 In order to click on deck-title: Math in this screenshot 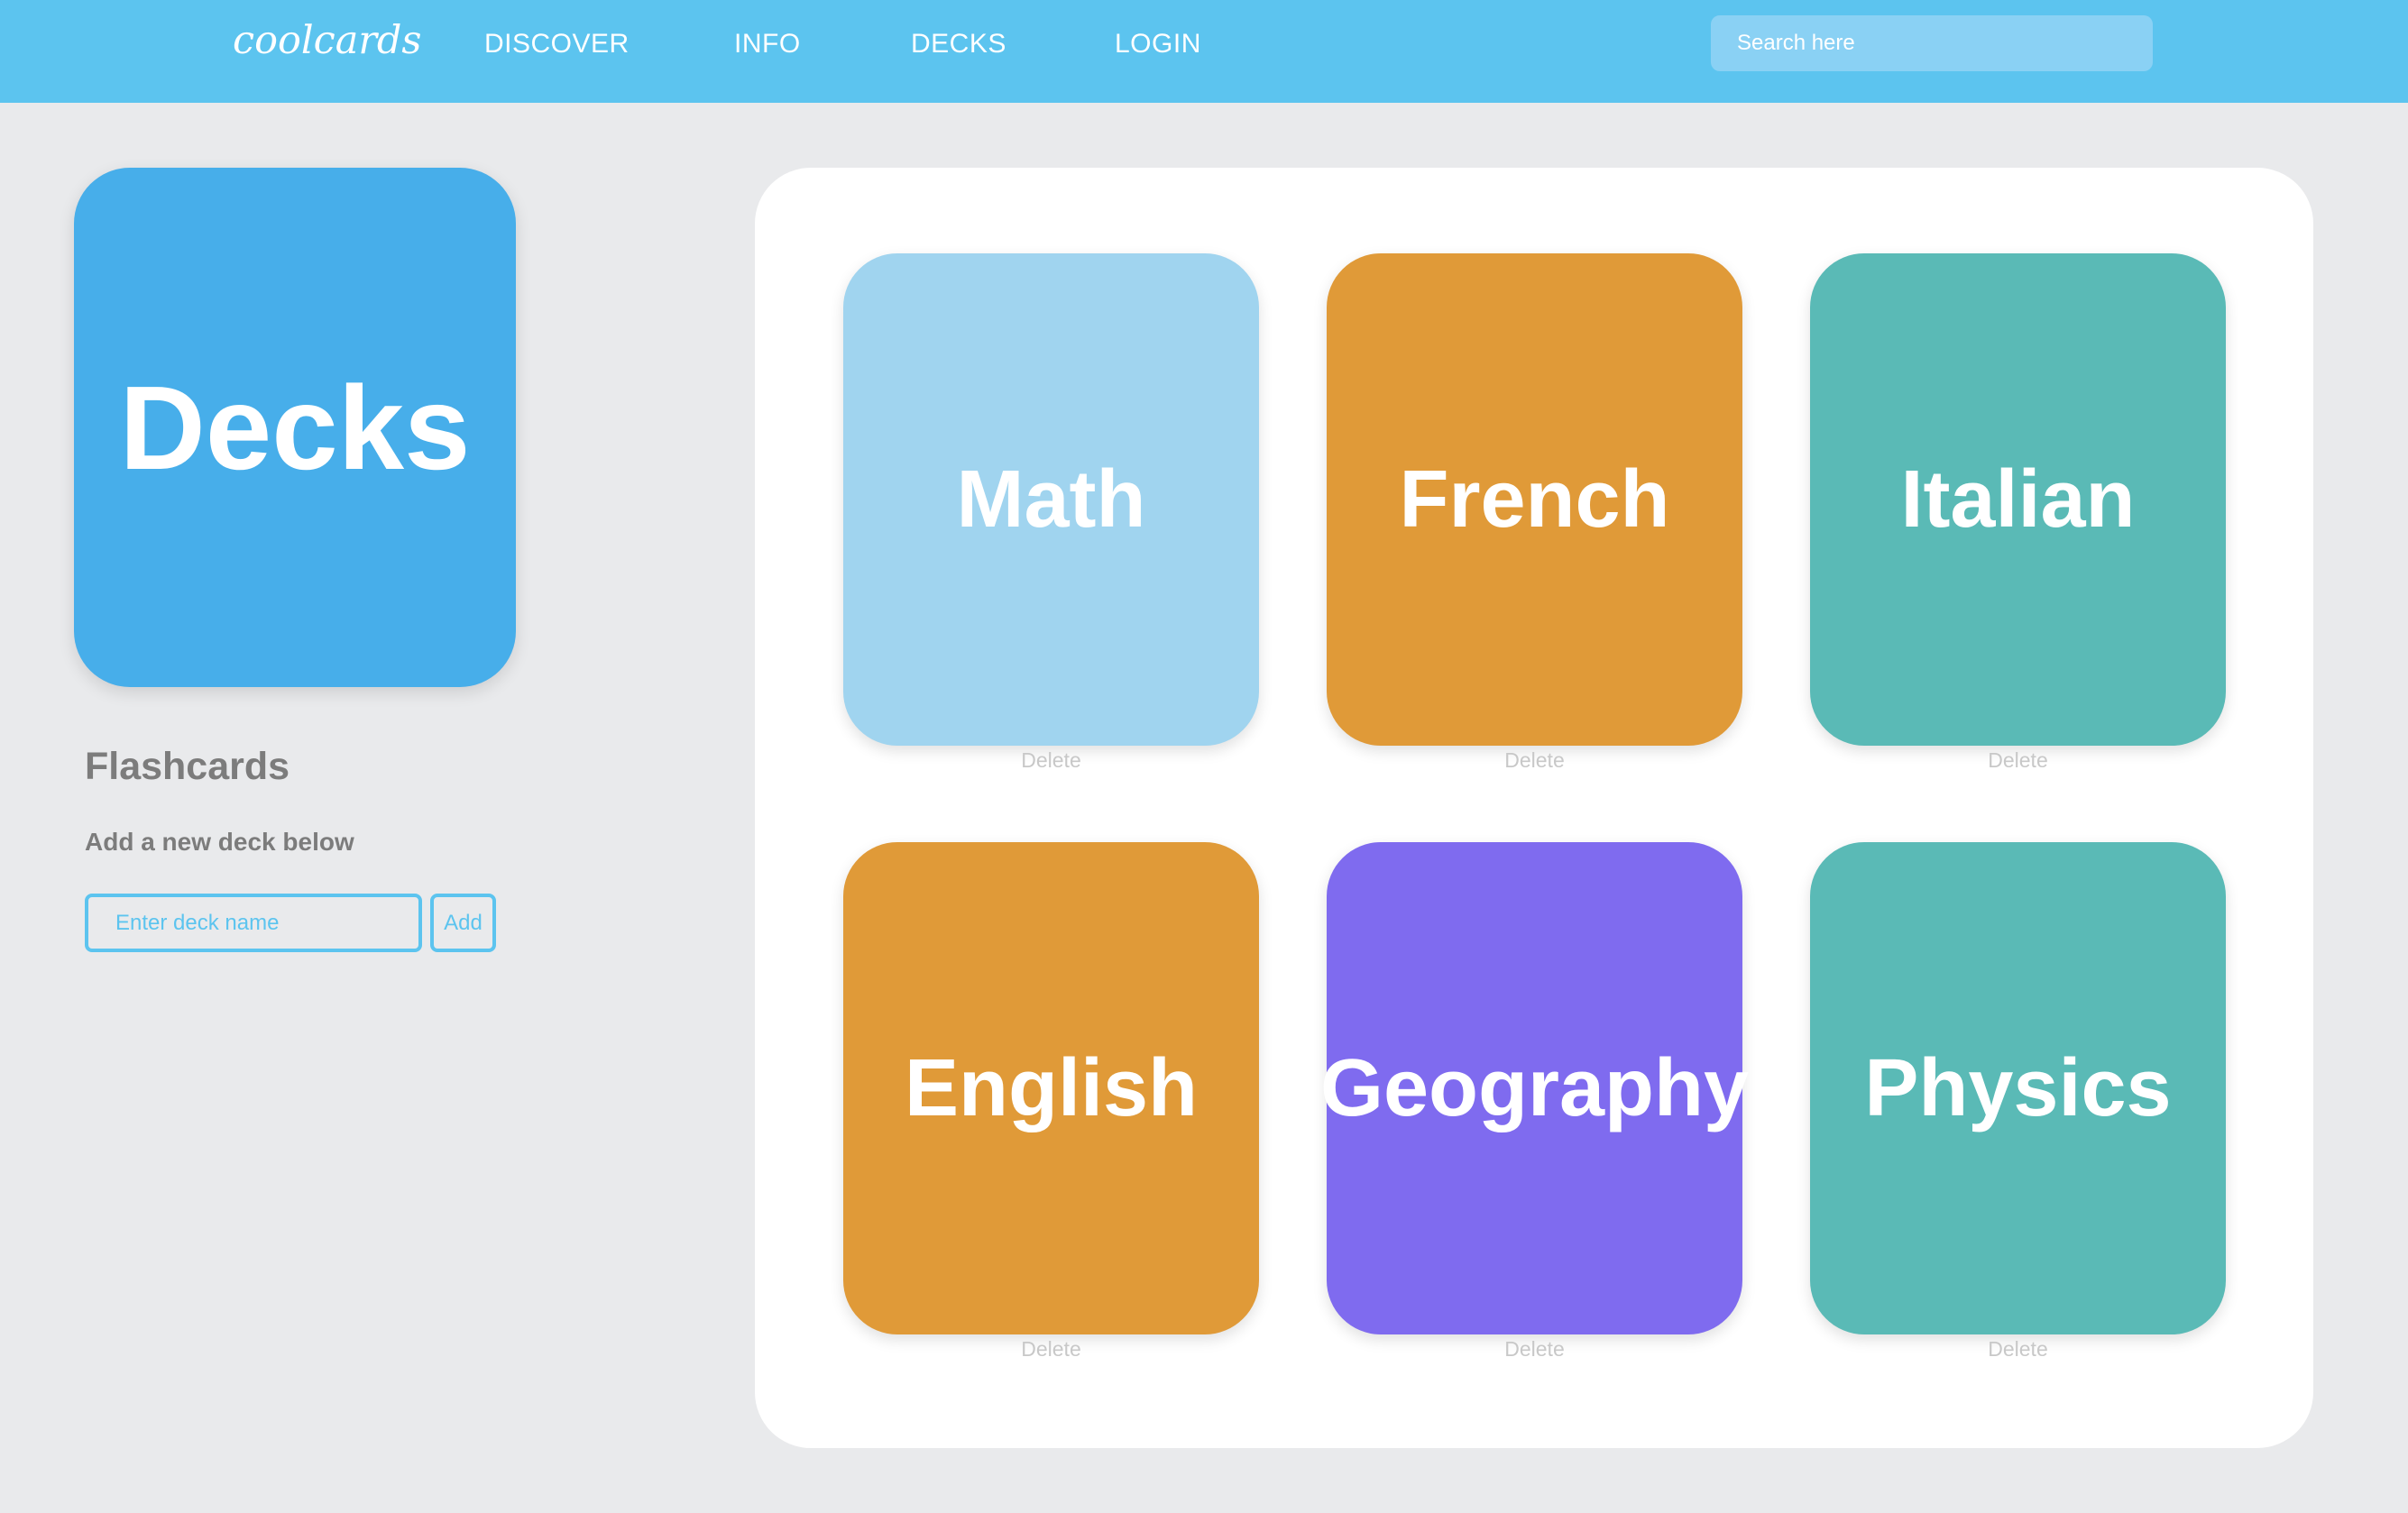, I will do `click(1051, 499)`.